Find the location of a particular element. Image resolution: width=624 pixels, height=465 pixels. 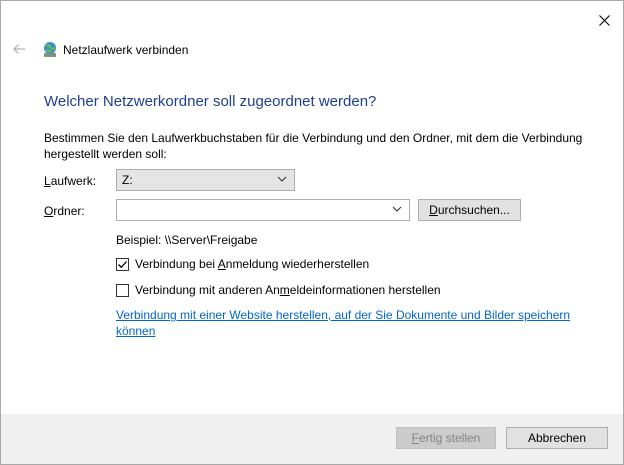

back-arrow-icon is located at coordinates (19, 49).